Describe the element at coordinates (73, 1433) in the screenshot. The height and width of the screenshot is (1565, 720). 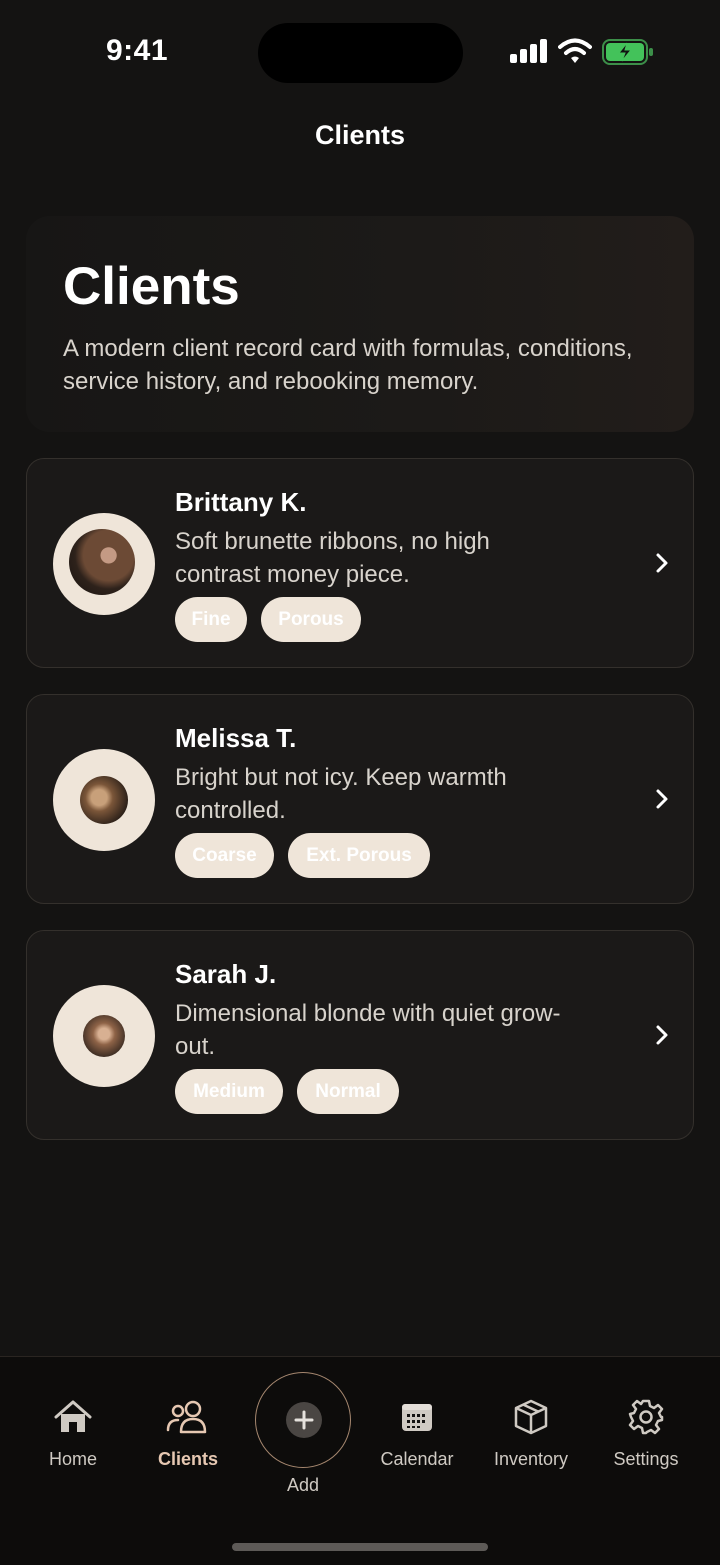
I see `tab-home: Home` at that location.